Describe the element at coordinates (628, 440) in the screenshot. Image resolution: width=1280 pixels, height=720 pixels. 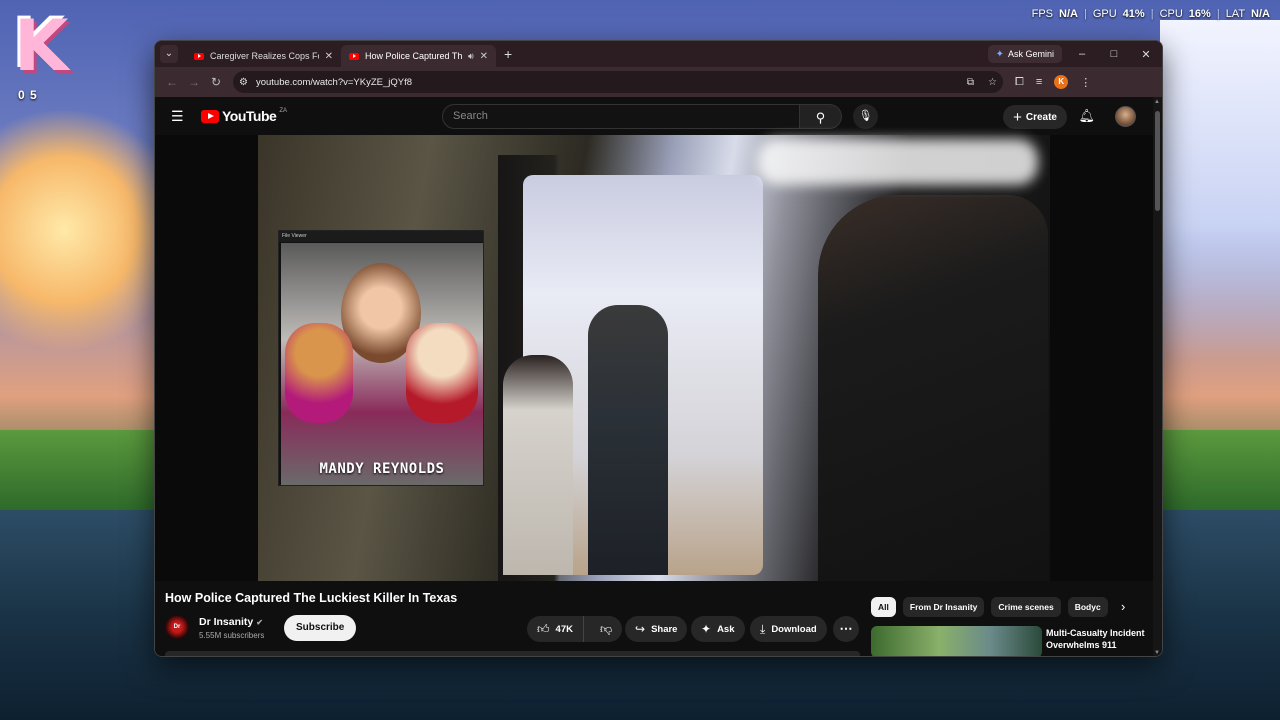
I see `video-person-man` at that location.